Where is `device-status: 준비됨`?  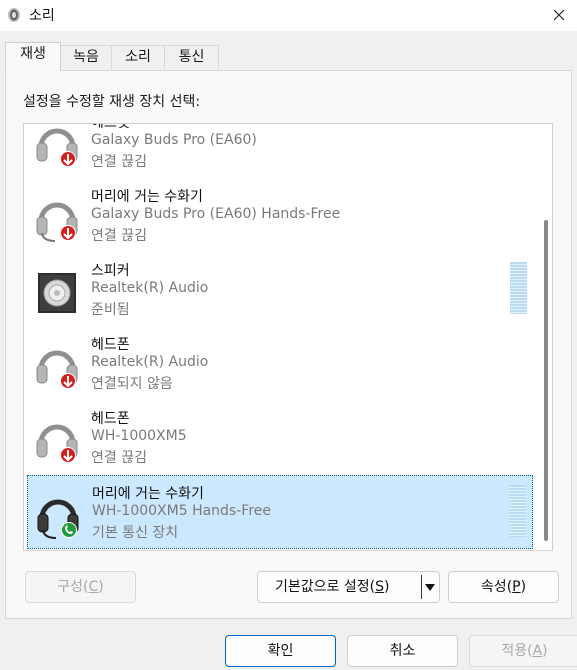
device-status: 준비됨 is located at coordinates (110, 310).